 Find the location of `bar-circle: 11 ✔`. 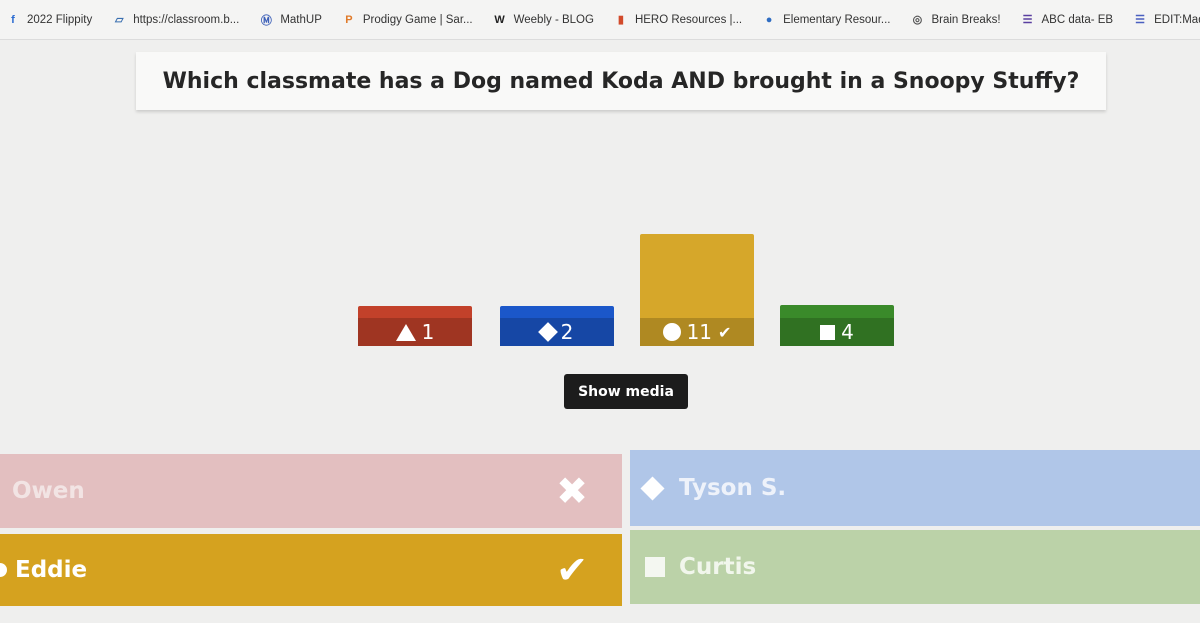

bar-circle: 11 ✔ is located at coordinates (697, 290).